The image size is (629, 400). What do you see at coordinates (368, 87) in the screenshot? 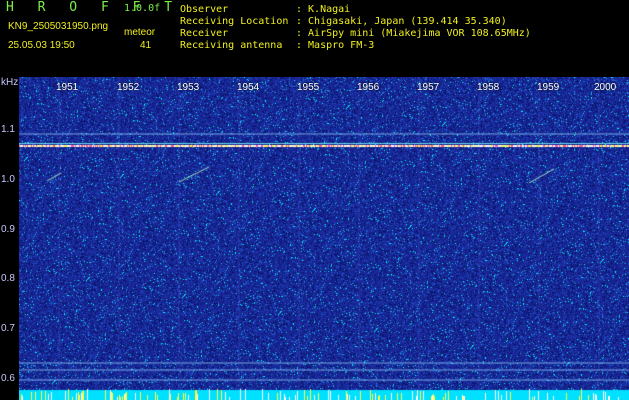
I see `x-tick-1956: 1956` at bounding box center [368, 87].